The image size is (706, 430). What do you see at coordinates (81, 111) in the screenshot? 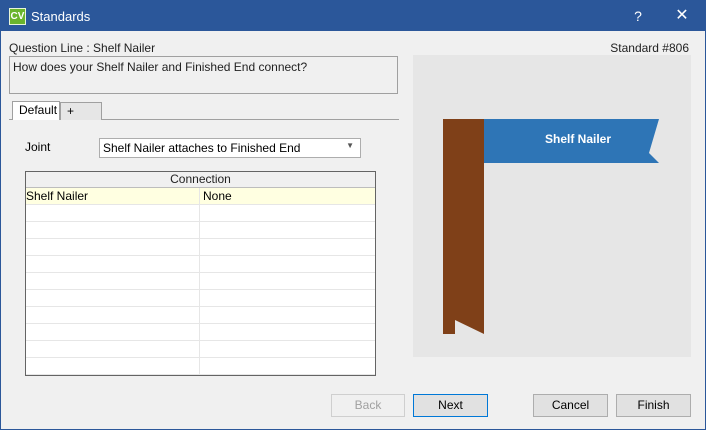
I see `tab-add: +` at bounding box center [81, 111].